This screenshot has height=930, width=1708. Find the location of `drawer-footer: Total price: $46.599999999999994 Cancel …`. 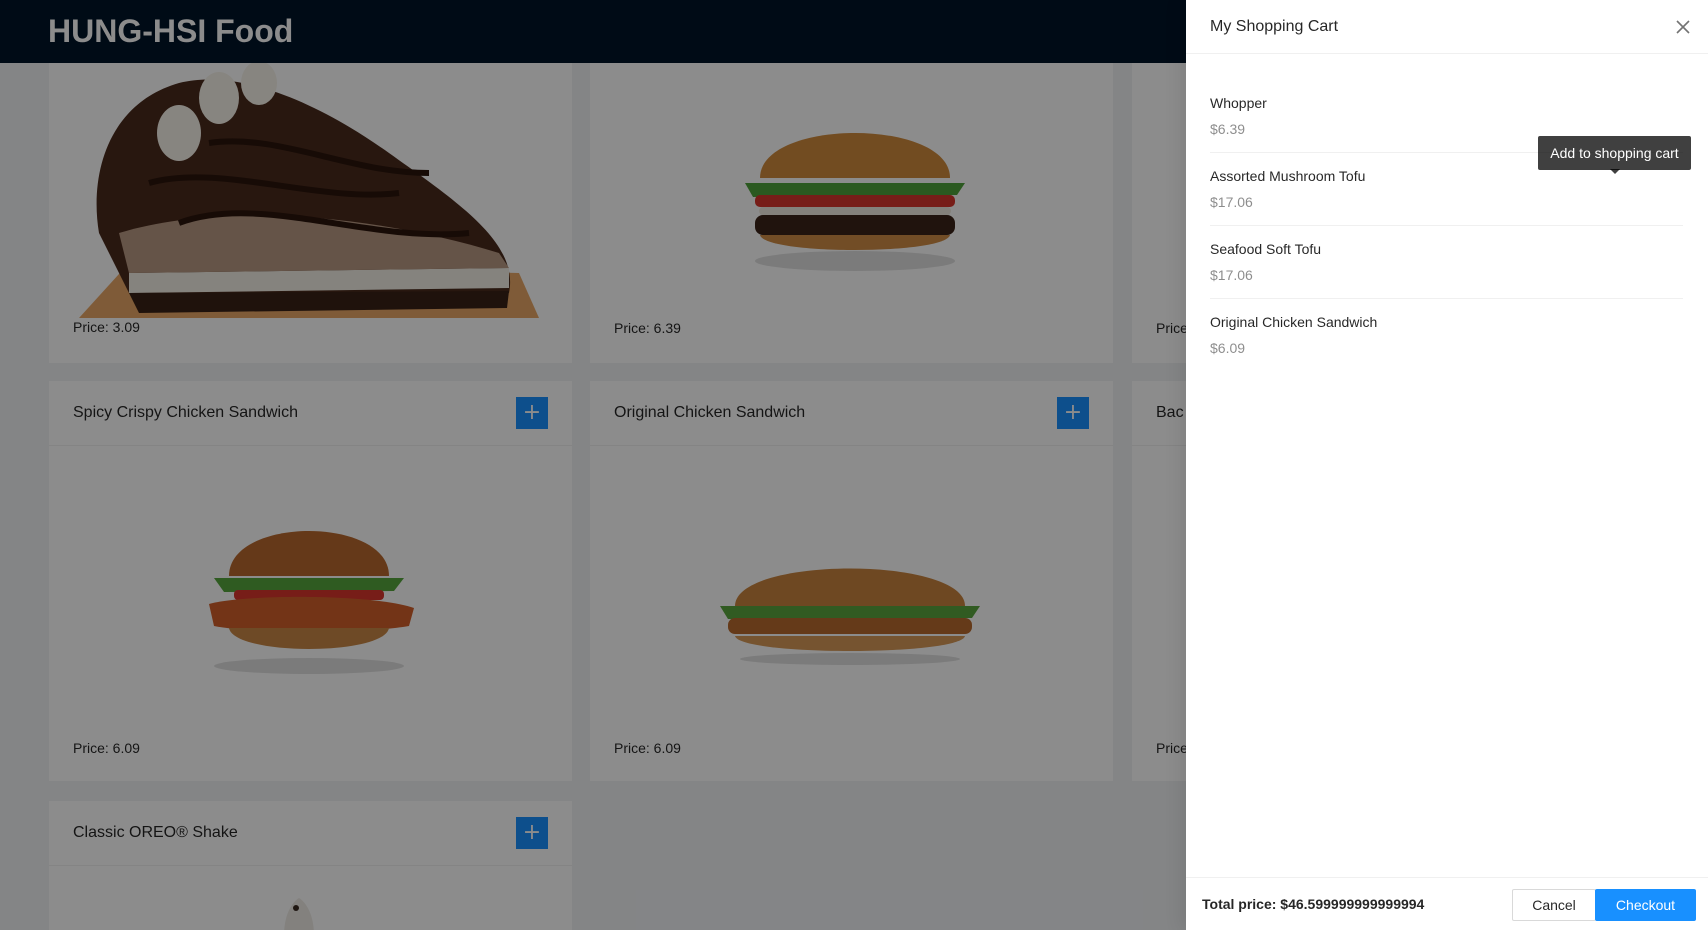

drawer-footer: Total price: $46.599999999999994 Cancel … is located at coordinates (1447, 903).